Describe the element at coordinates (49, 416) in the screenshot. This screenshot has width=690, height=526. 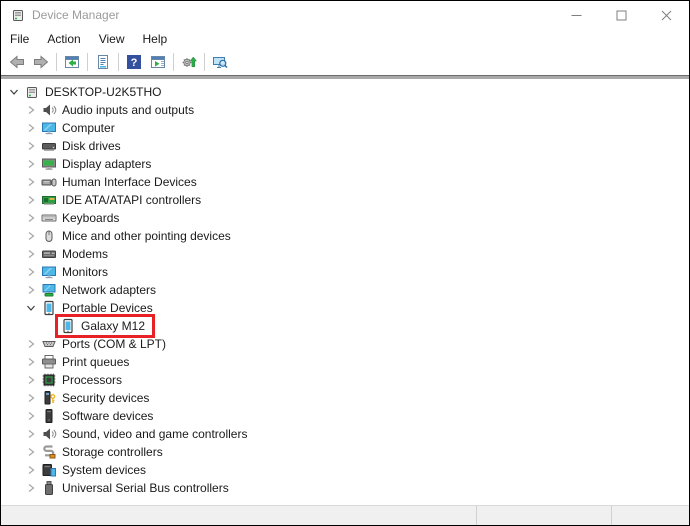
I see `software-icon` at that location.